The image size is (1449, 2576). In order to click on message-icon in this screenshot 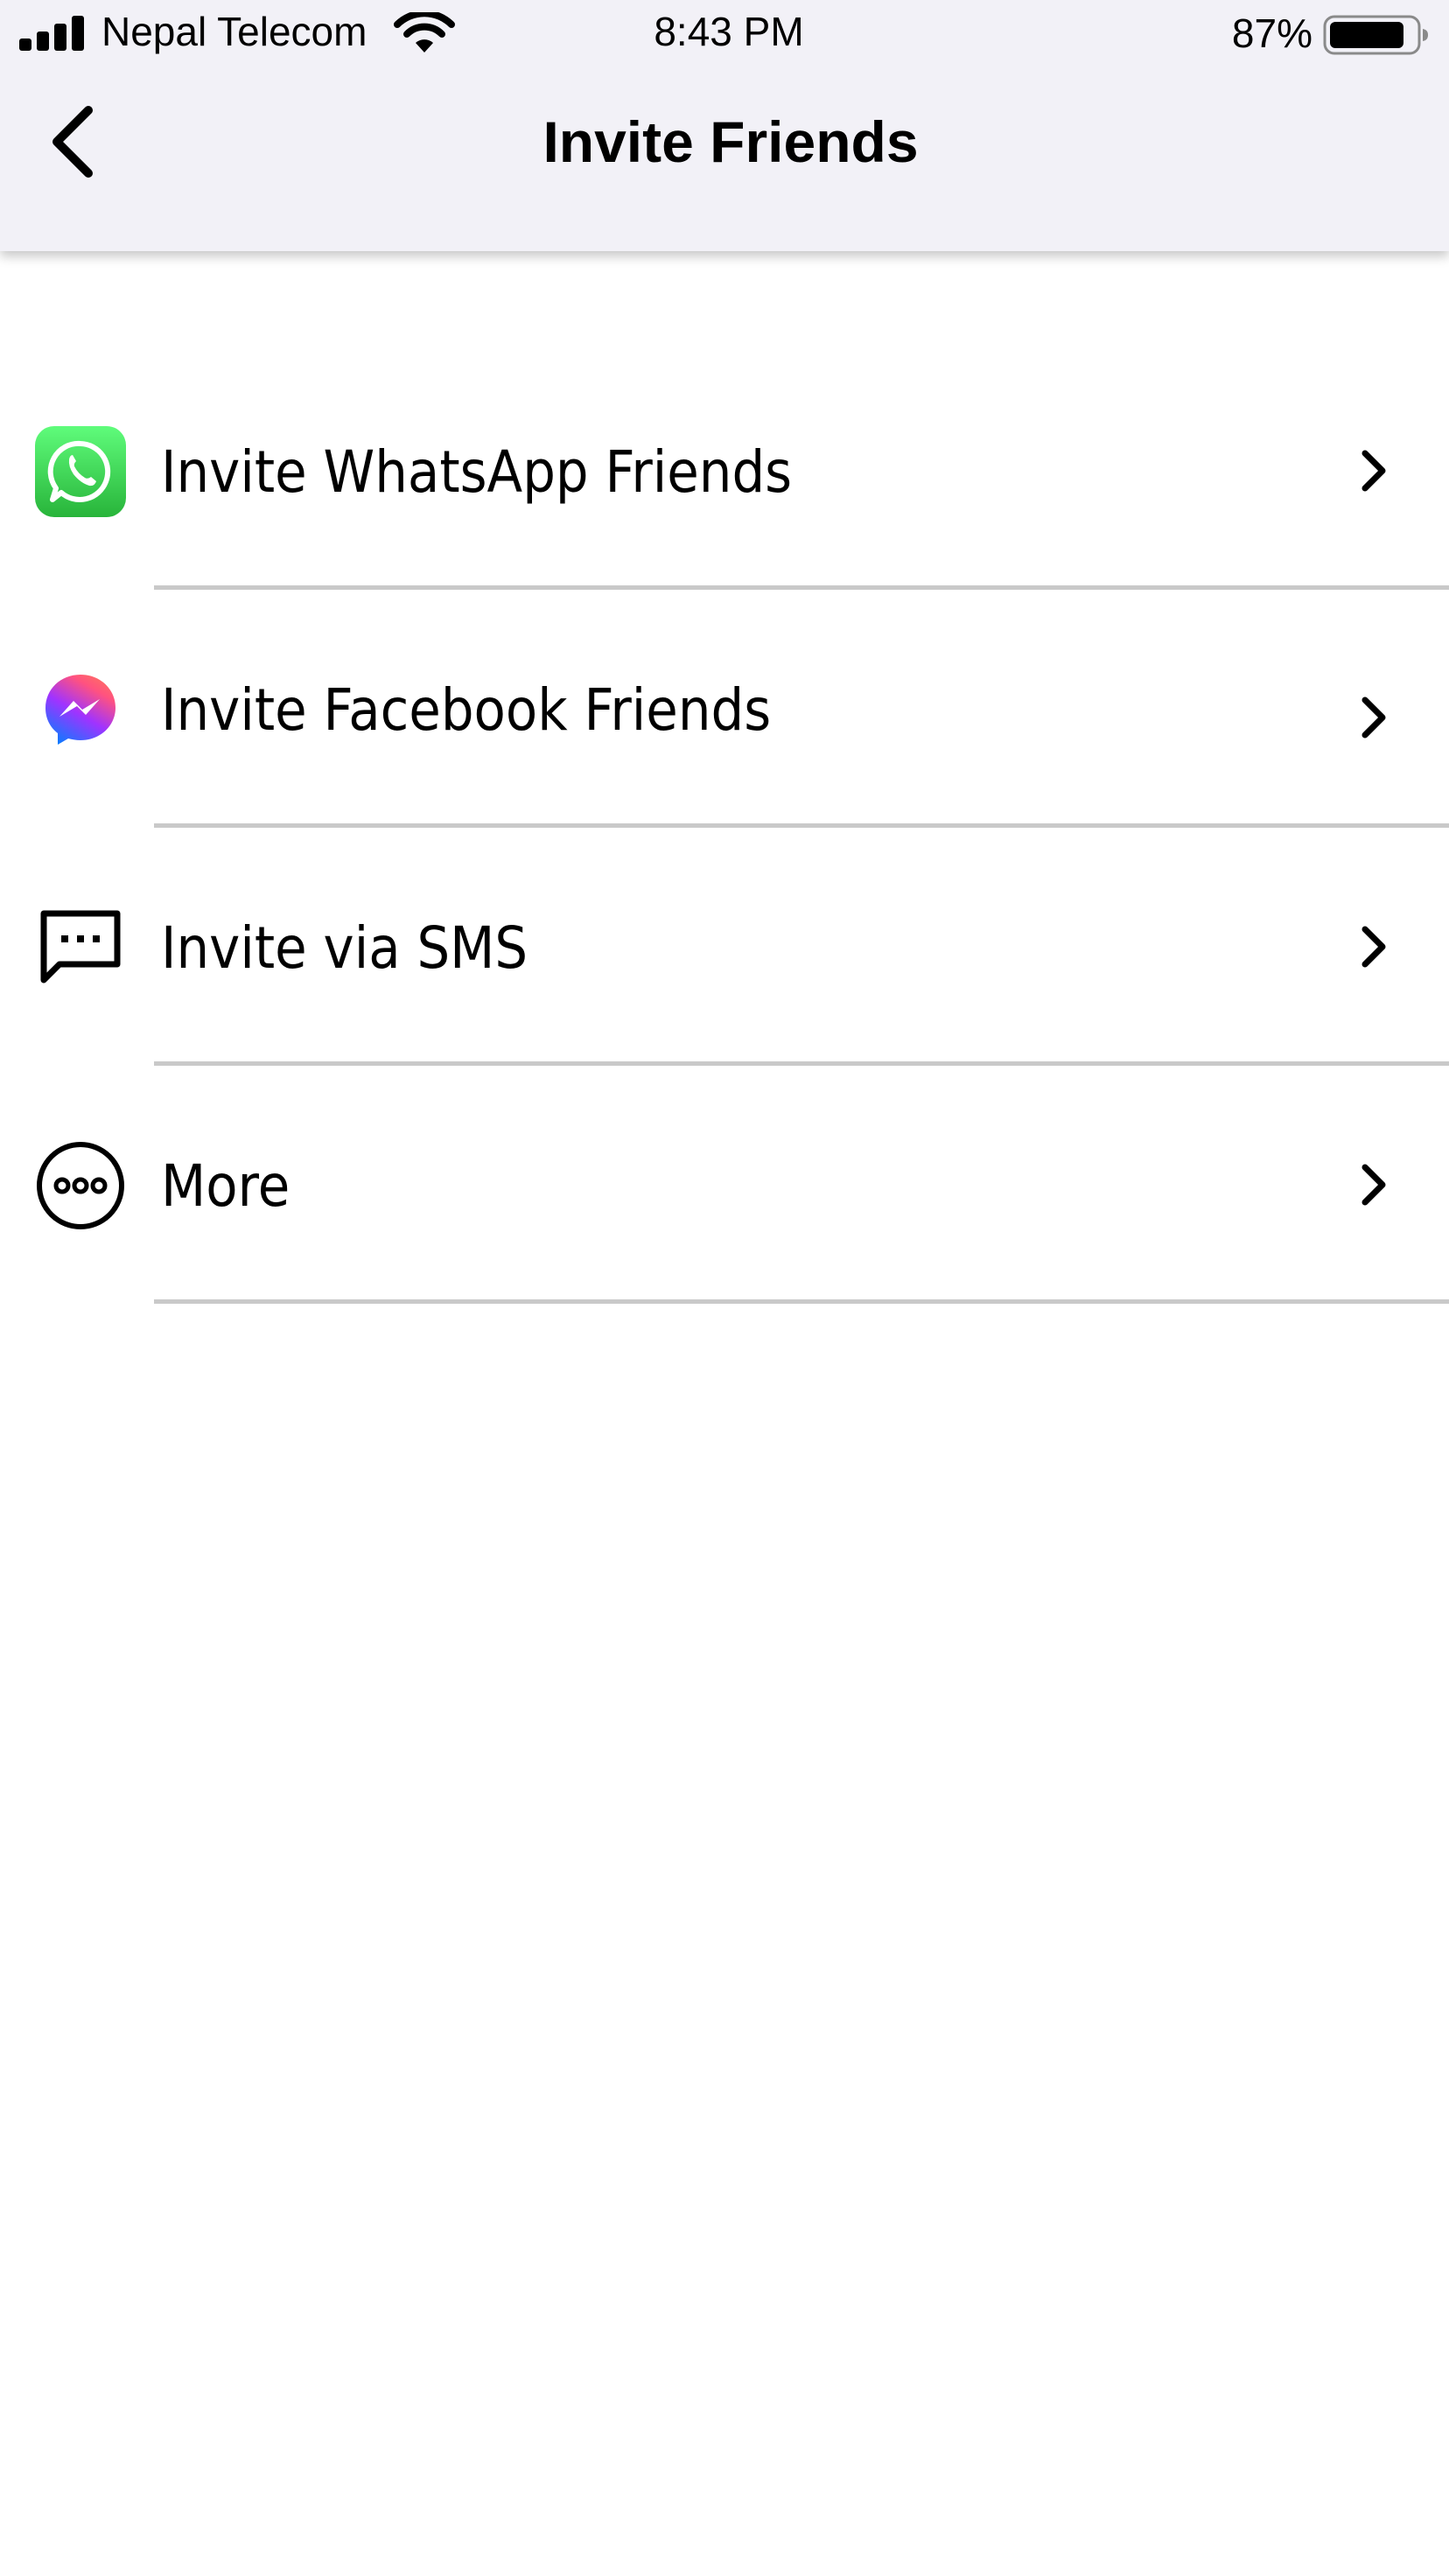, I will do `click(80, 947)`.